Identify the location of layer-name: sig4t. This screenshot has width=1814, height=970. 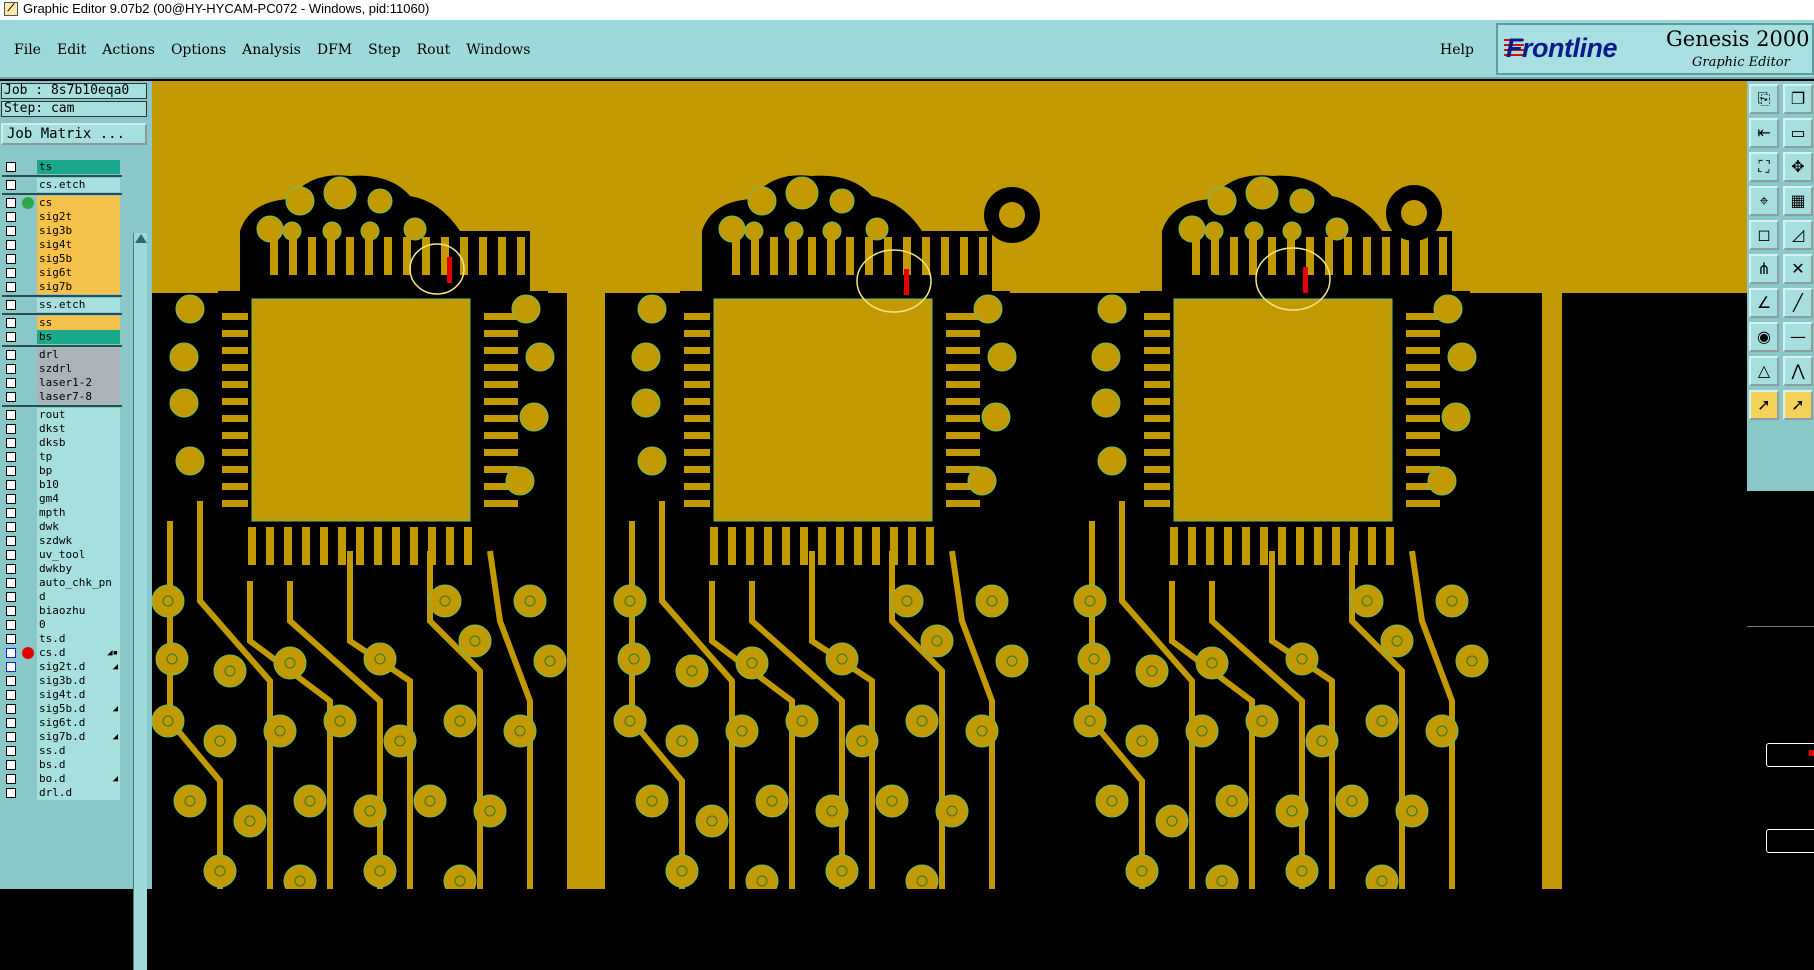
(78, 245).